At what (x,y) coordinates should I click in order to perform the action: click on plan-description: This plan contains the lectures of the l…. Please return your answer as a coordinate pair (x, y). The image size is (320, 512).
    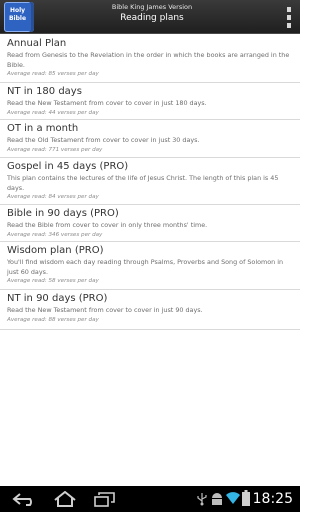
    Looking at the image, I should click on (143, 183).